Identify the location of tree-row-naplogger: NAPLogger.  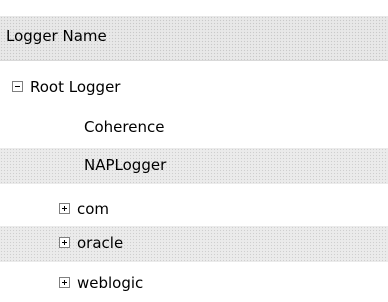
(194, 166).